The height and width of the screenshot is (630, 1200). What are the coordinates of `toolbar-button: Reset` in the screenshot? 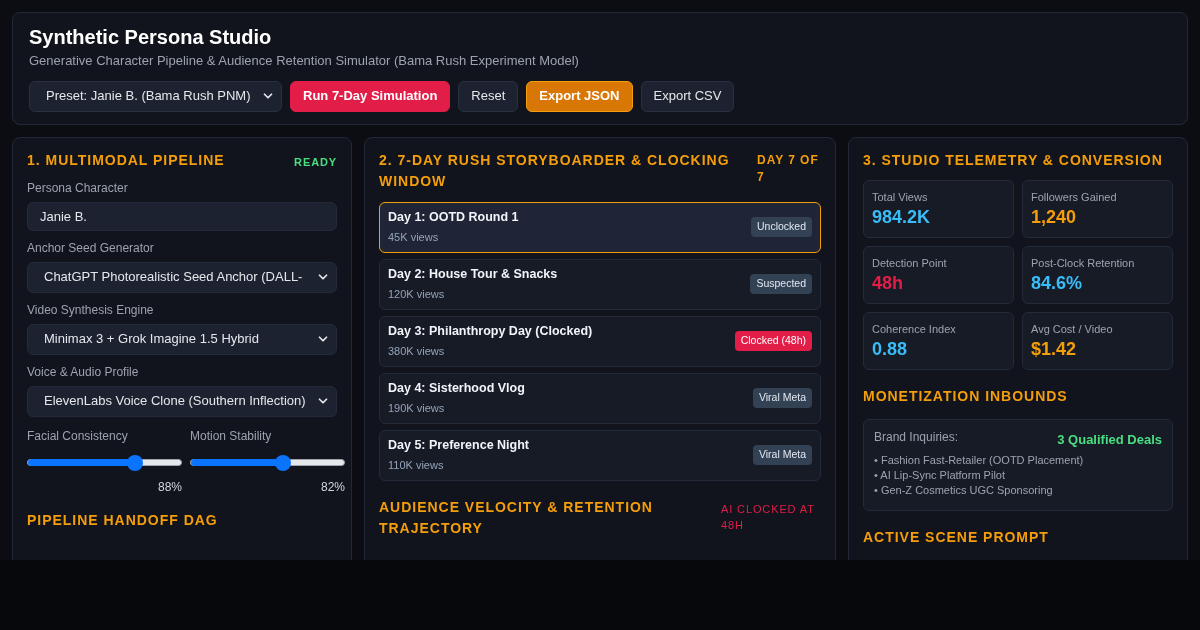 It's located at (488, 96).